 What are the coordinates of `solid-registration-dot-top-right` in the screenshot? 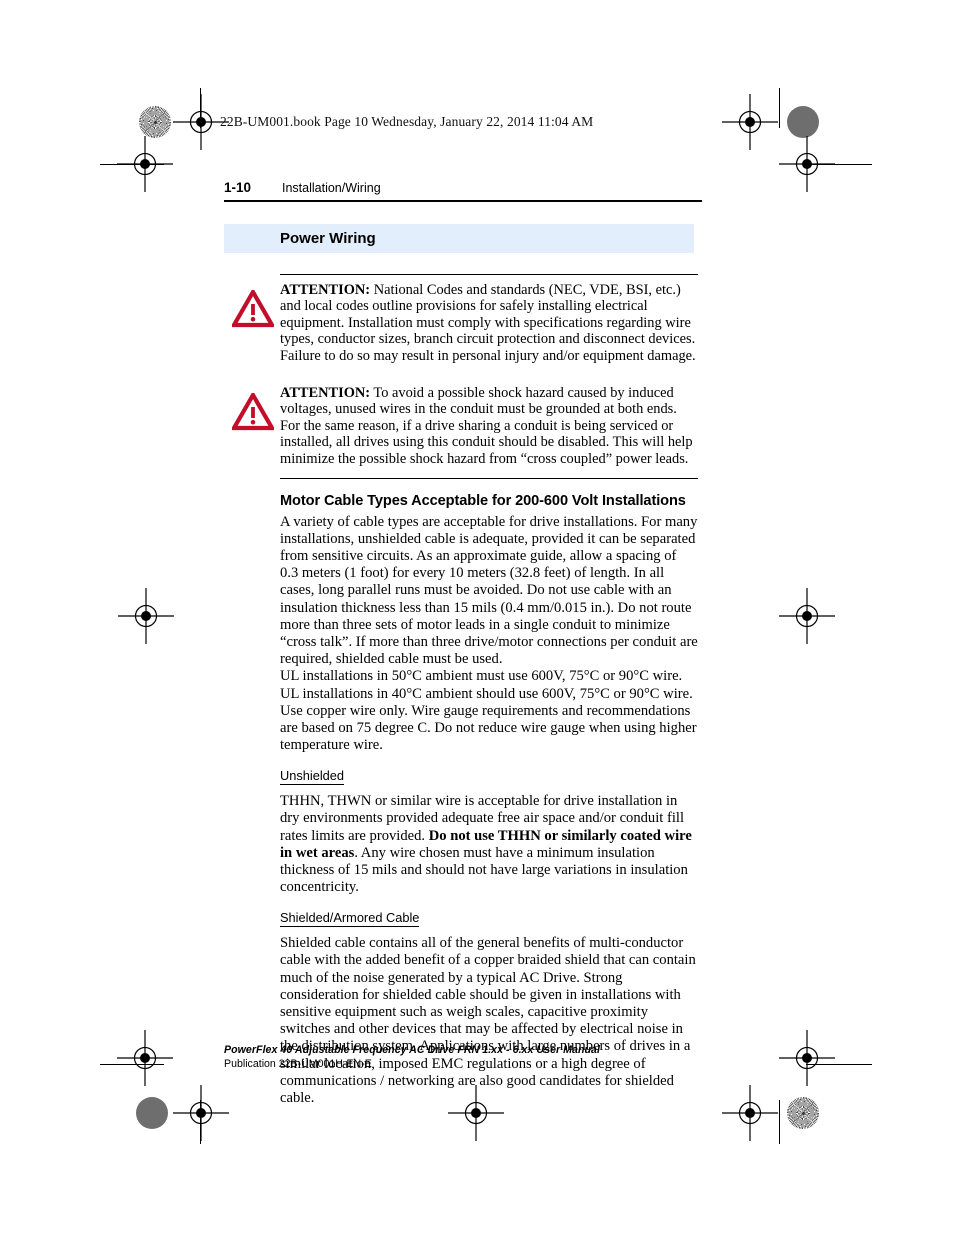 It's located at (803, 122).